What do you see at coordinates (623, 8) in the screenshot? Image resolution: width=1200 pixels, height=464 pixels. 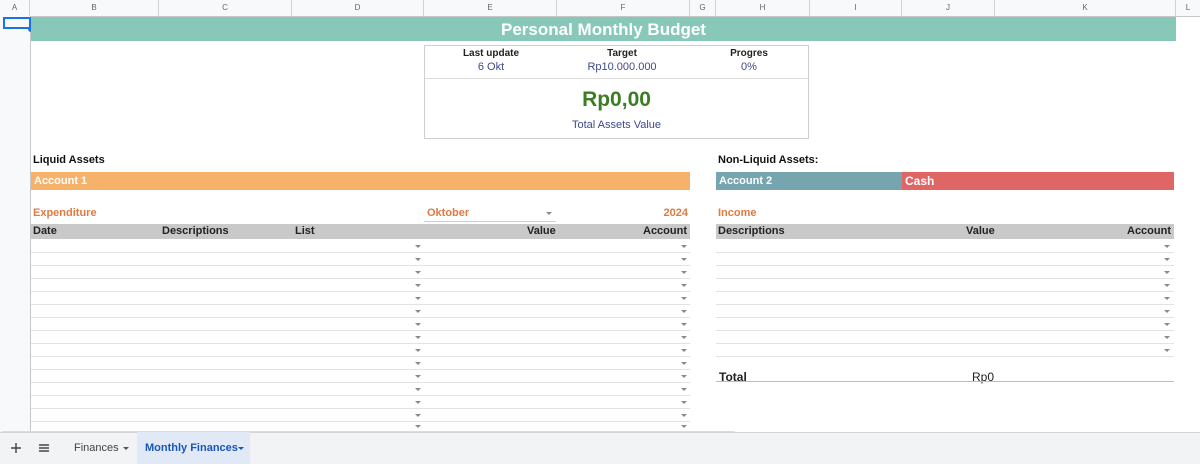 I see `column-header-f: F` at bounding box center [623, 8].